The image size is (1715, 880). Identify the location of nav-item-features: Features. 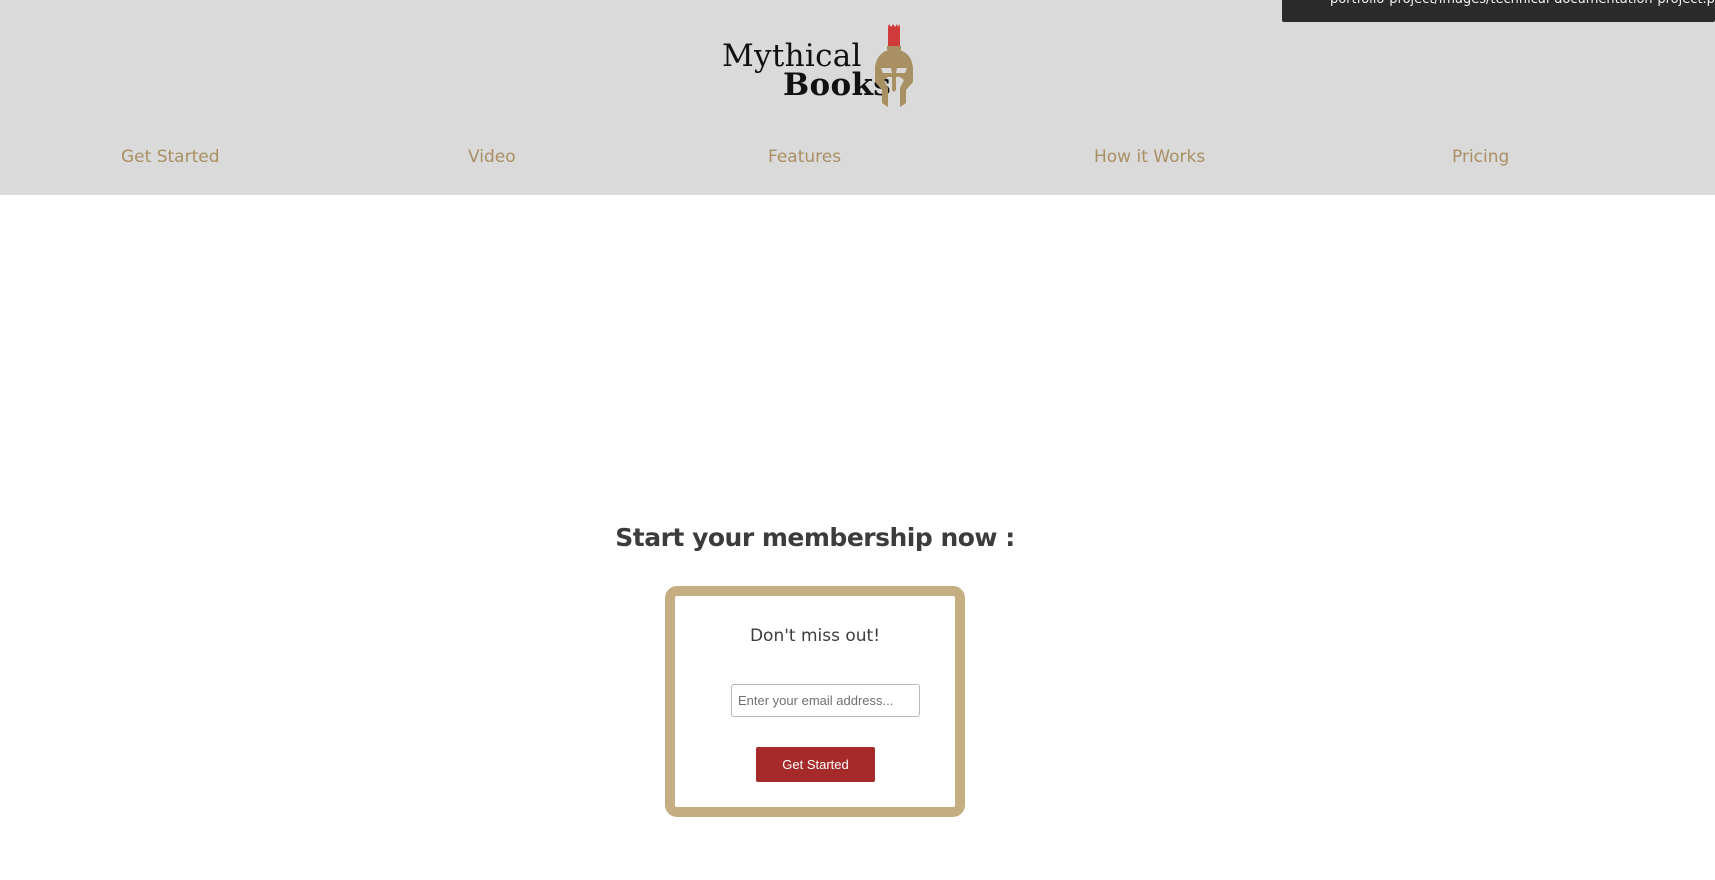
(804, 157).